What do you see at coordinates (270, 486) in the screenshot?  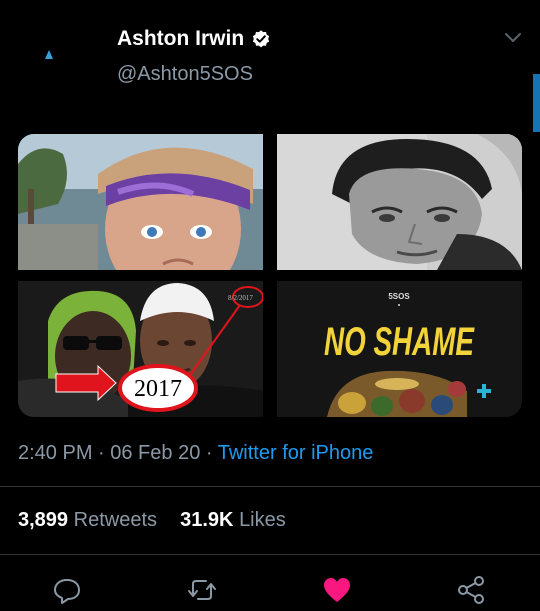 I see `divider-top` at bounding box center [270, 486].